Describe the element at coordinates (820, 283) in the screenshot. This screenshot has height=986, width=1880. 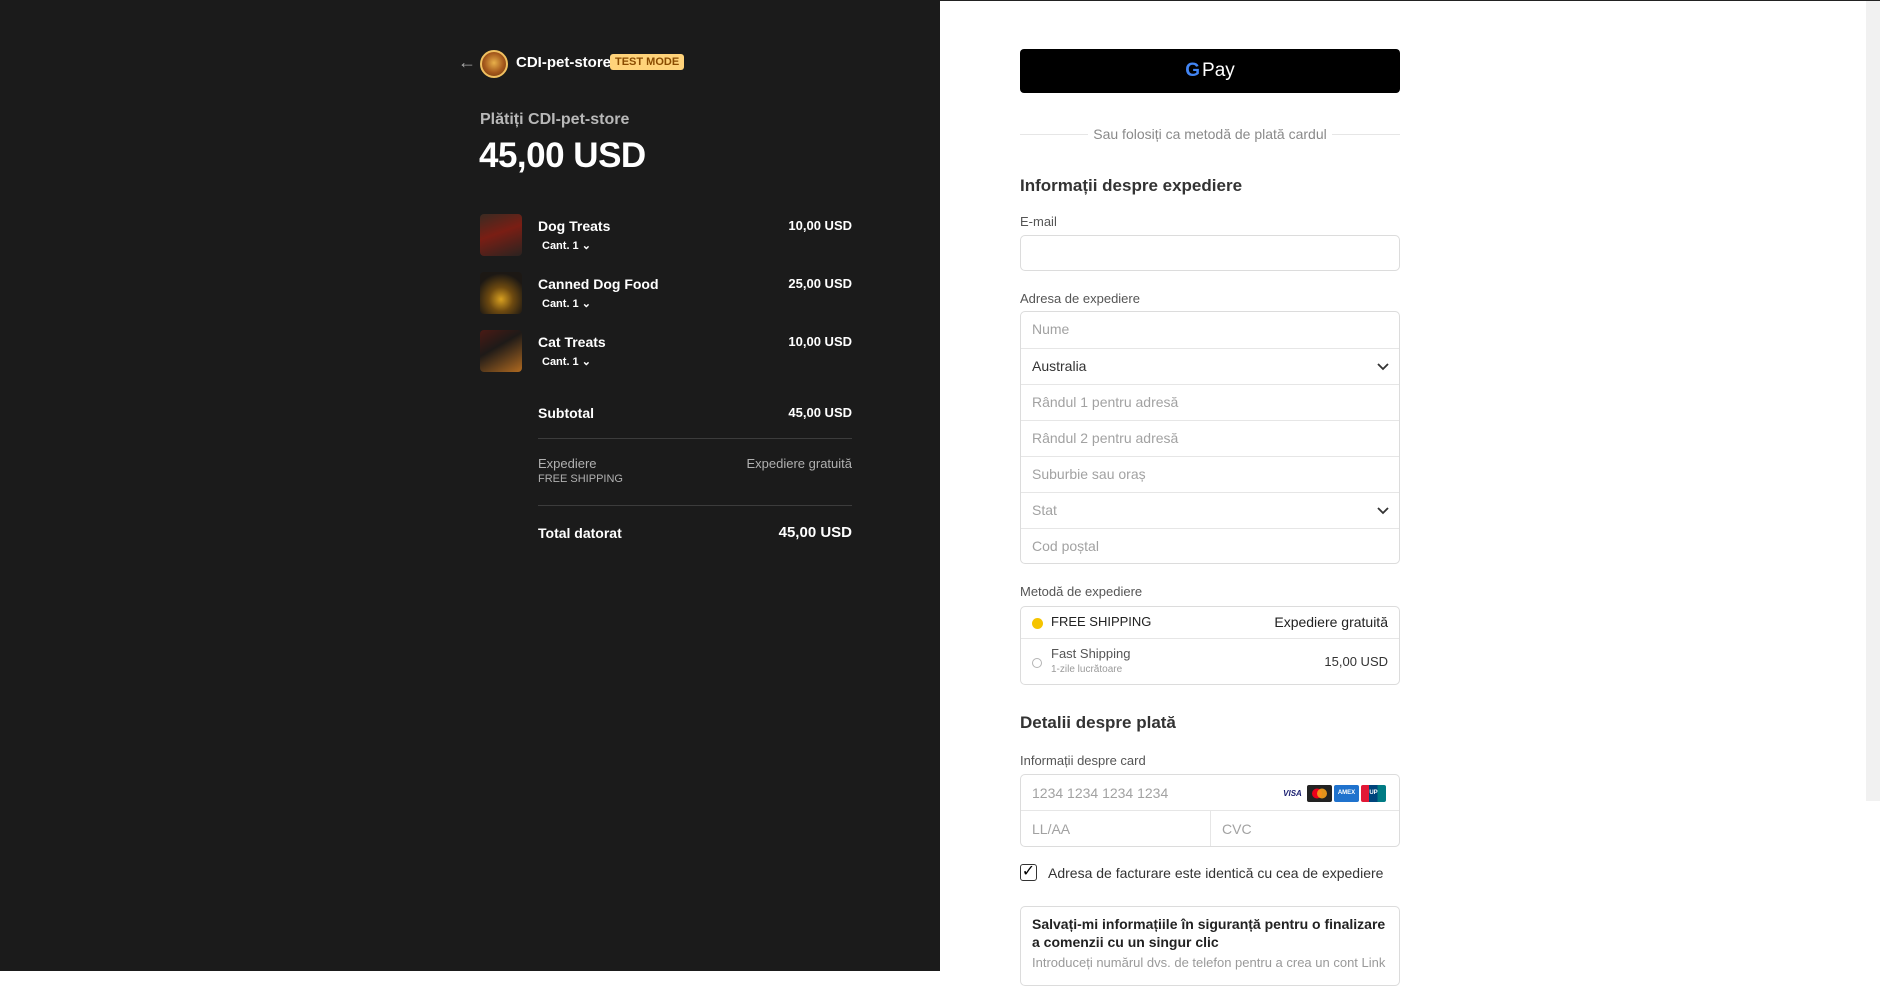
I see `item-price: 25,00 USD` at that location.